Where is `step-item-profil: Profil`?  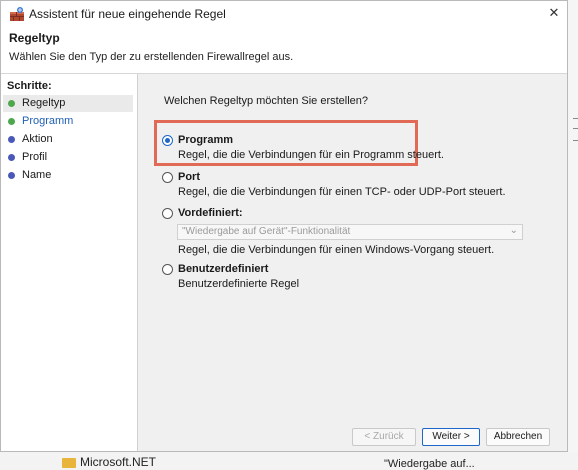
step-item-profil: Profil is located at coordinates (68, 157).